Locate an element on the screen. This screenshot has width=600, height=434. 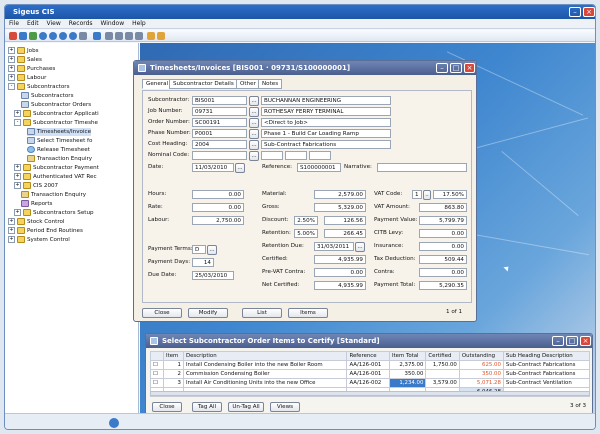
menu-window: Window is located at coordinates (112, 23).